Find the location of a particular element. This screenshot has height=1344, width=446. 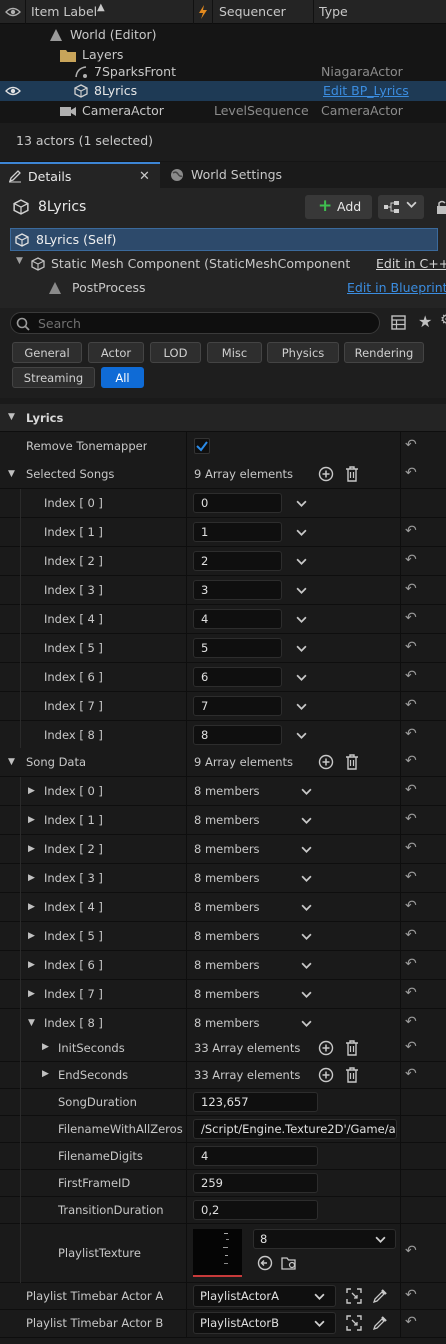

song-index-dropdown: 7 is located at coordinates (237, 706).